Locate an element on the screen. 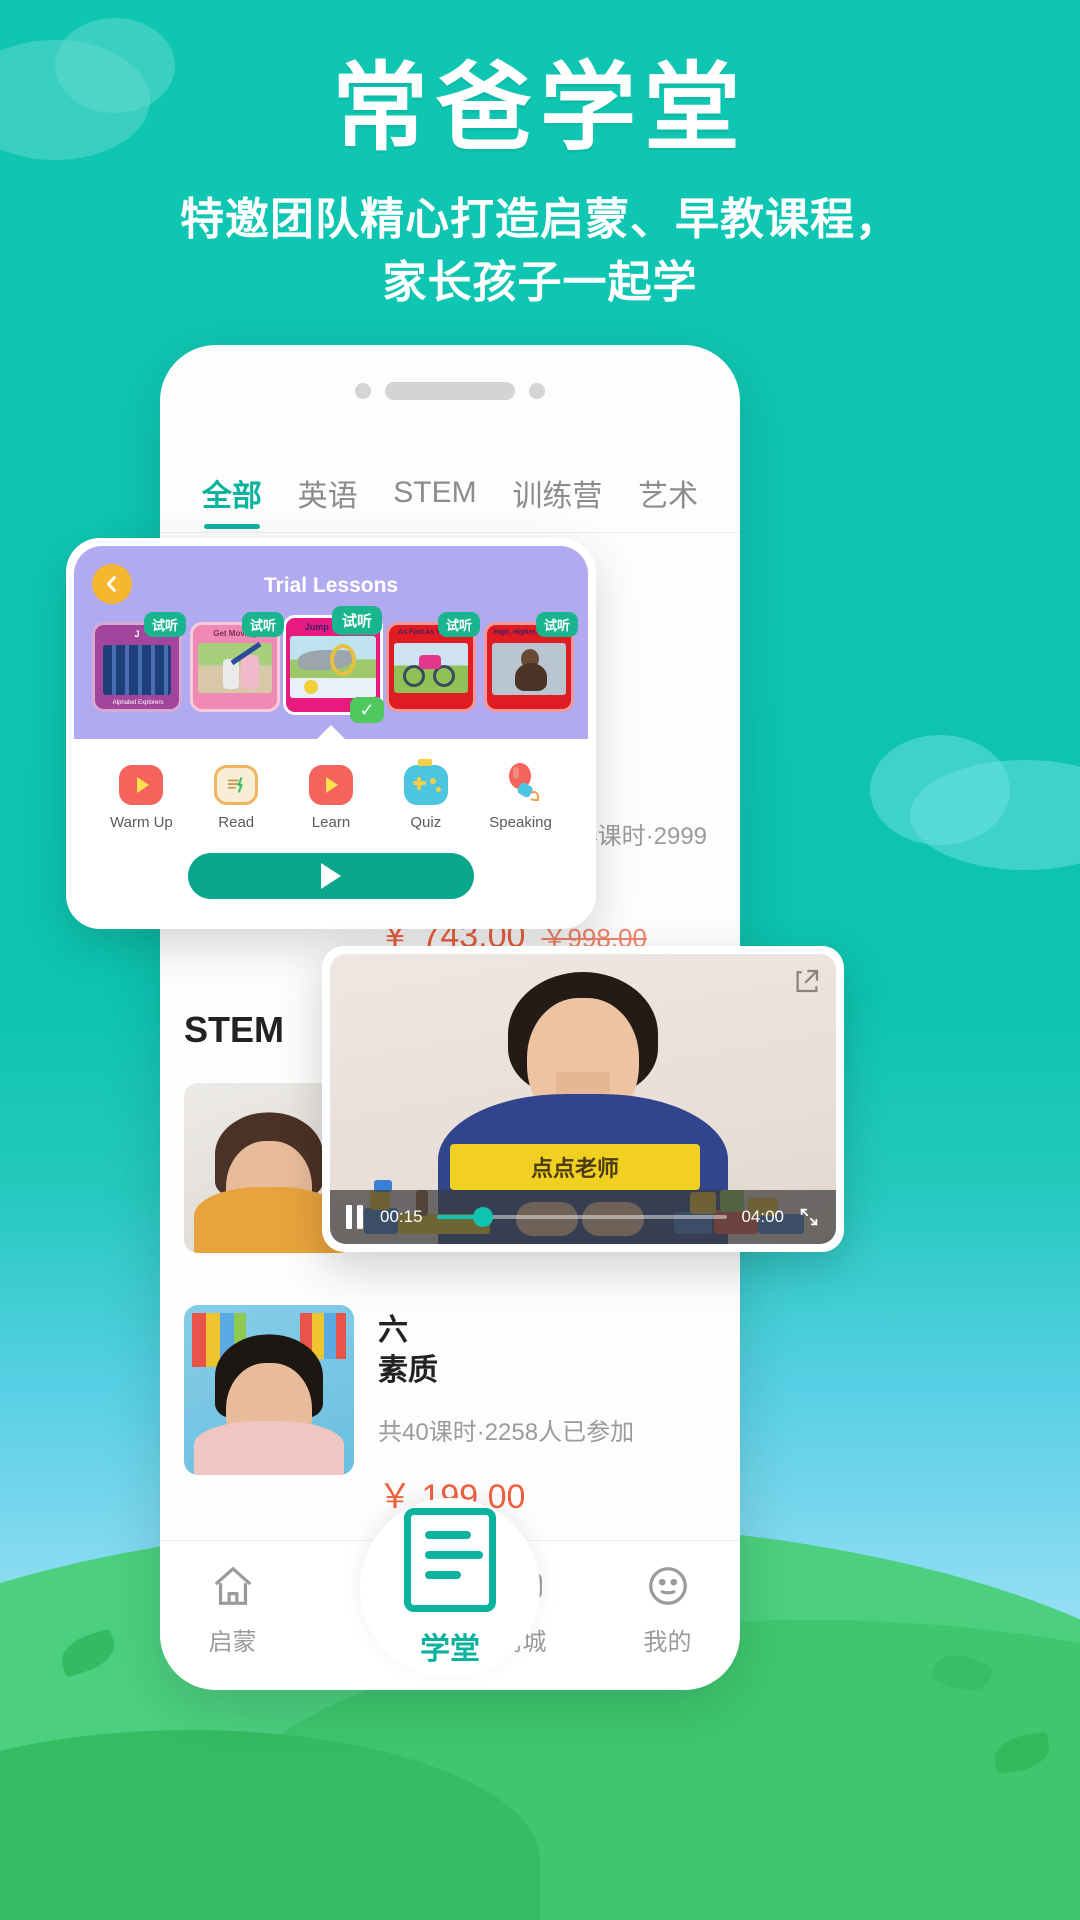 The height and width of the screenshot is (1920, 1080). trial-lessons-steps-panel: Warm Up Read Learn Quiz Speaking is located at coordinates (331, 823).